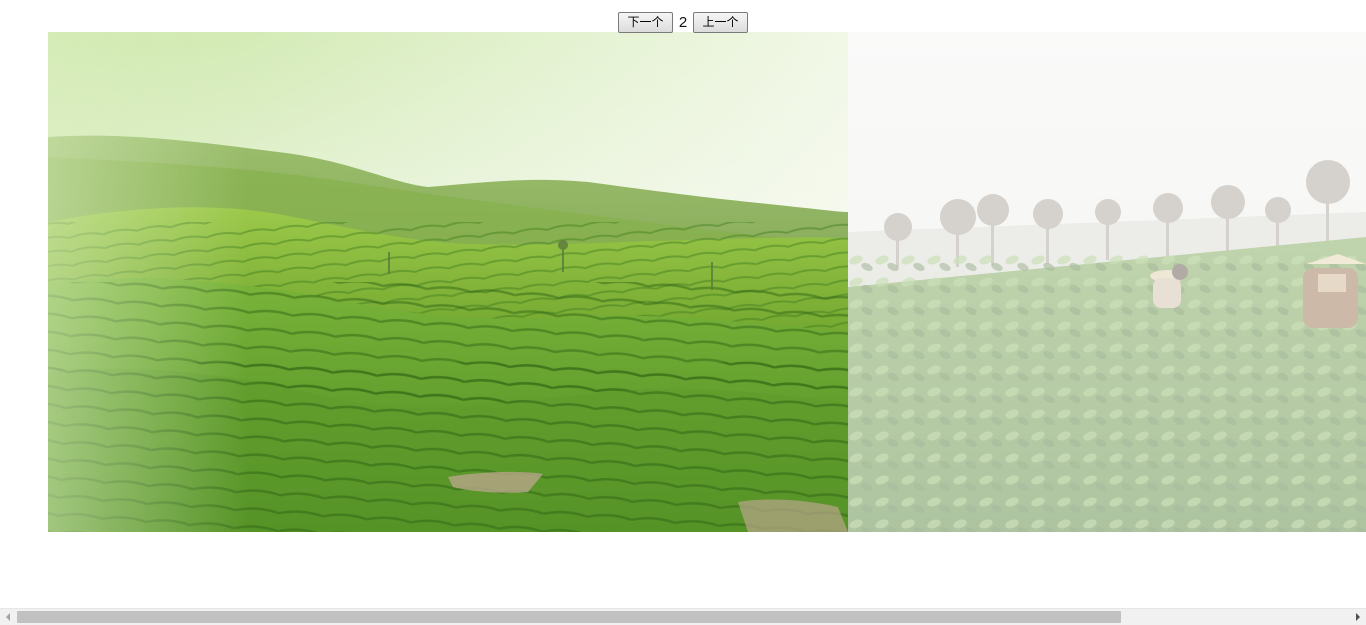 The width and height of the screenshot is (1366, 625). I want to click on triangle-right-icon, so click(1358, 617).